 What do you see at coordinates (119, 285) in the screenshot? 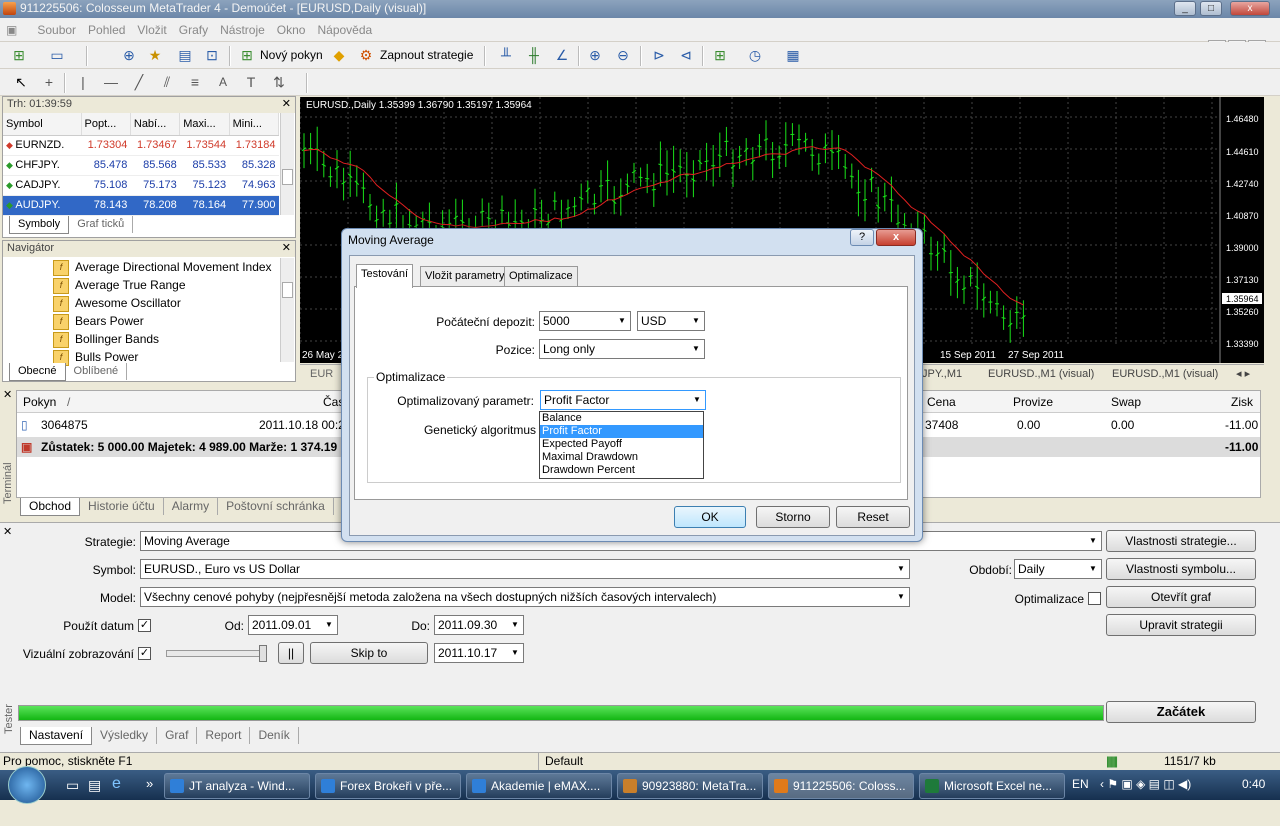
I see `navigator-item: Average True Range` at bounding box center [119, 285].